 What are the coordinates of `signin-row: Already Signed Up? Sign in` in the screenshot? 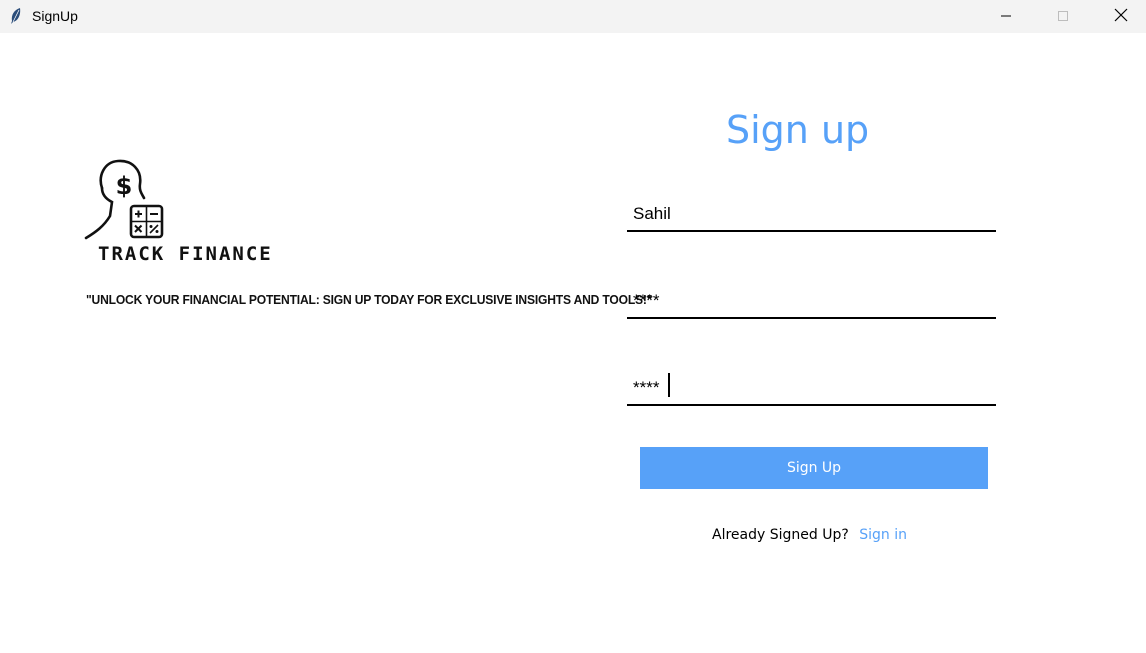 It's located at (809, 535).